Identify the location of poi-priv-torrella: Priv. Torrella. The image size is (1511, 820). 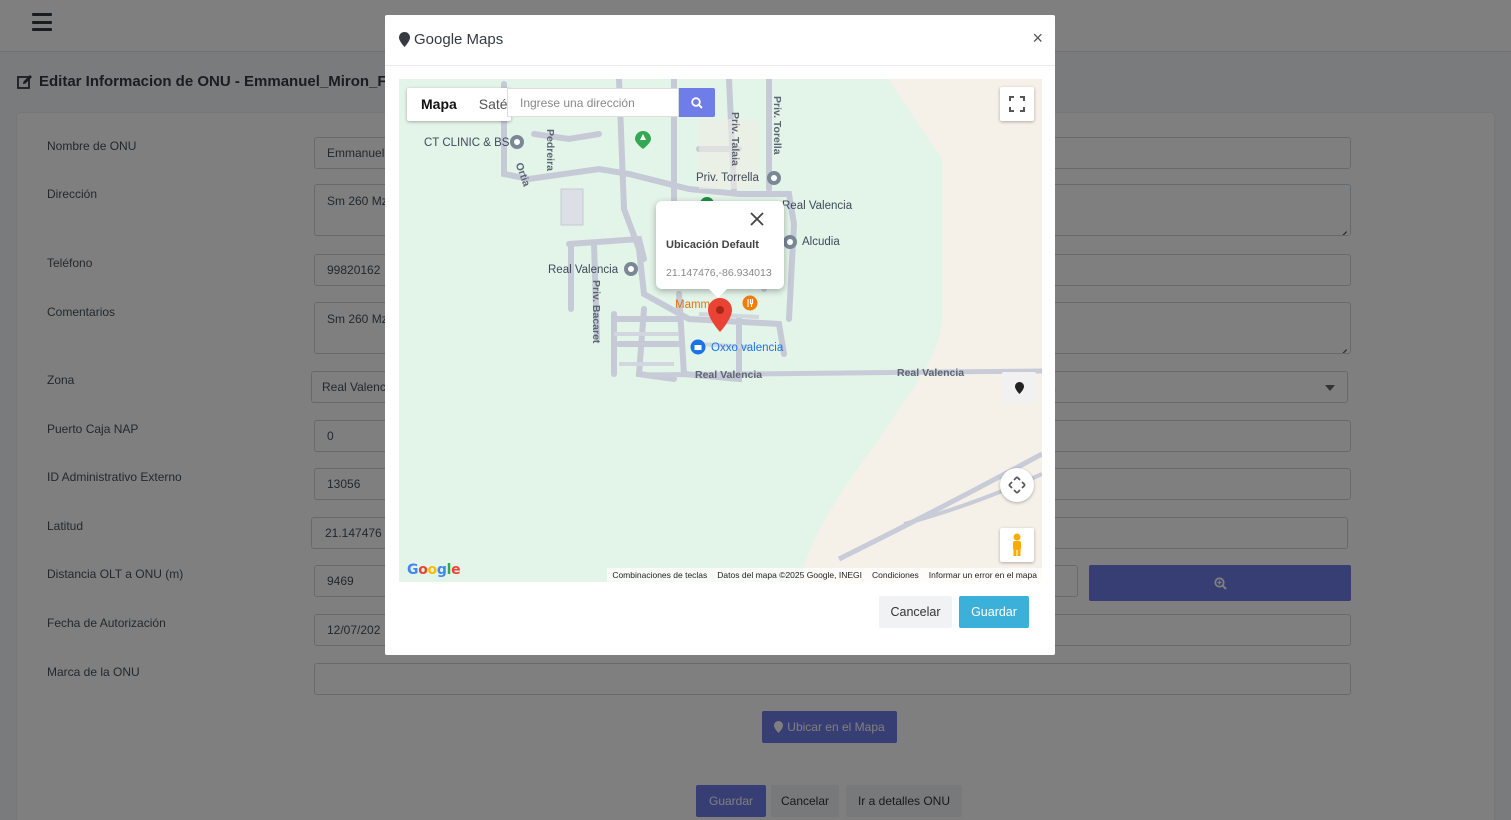
(727, 178).